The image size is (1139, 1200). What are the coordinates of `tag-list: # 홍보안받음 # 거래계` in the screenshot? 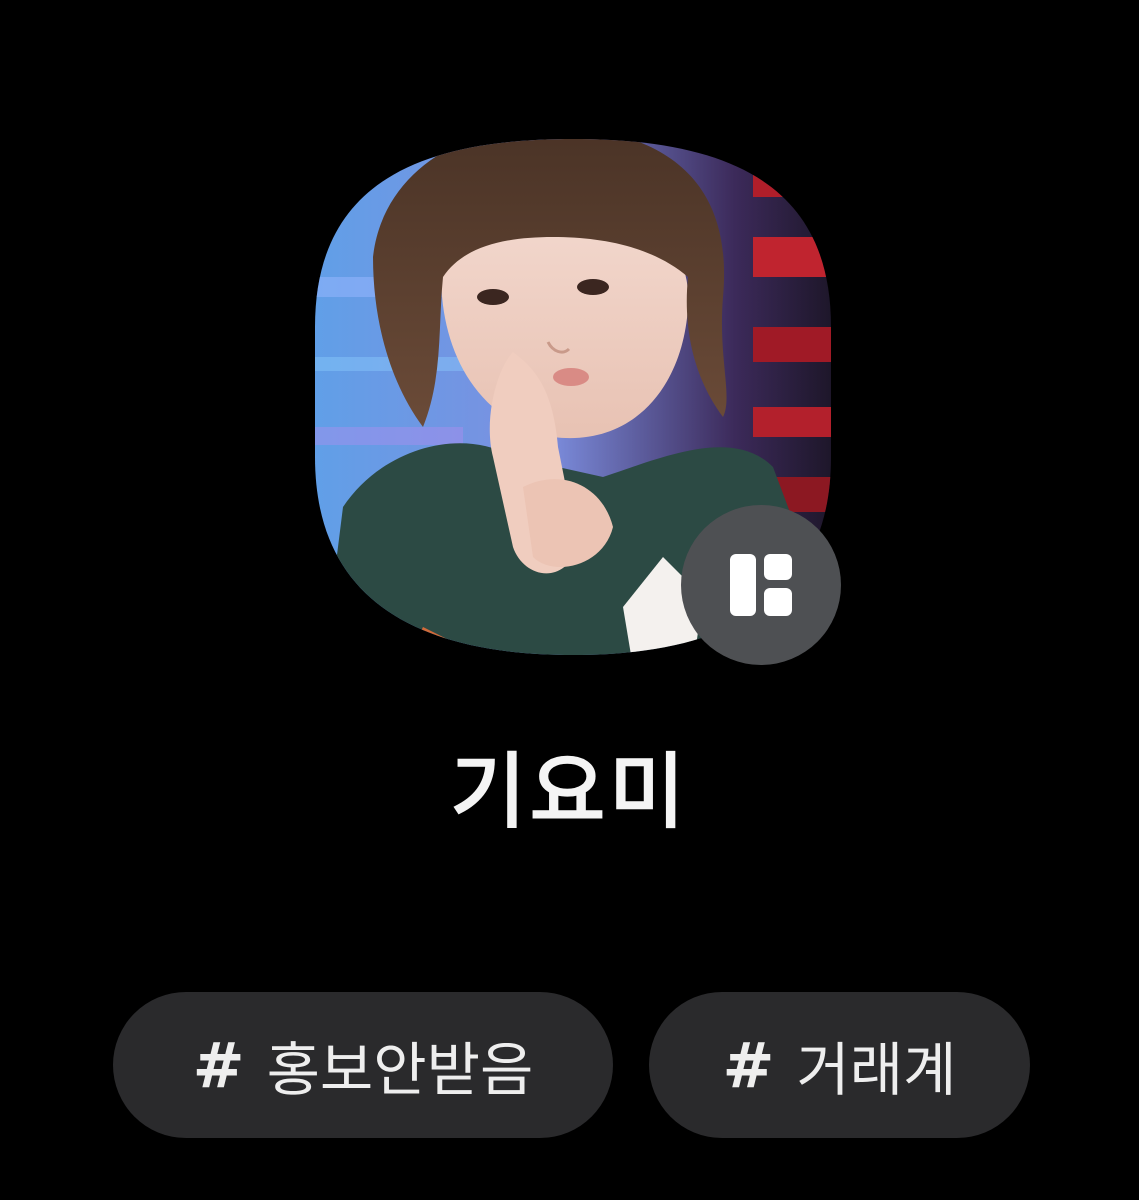 It's located at (569, 1066).